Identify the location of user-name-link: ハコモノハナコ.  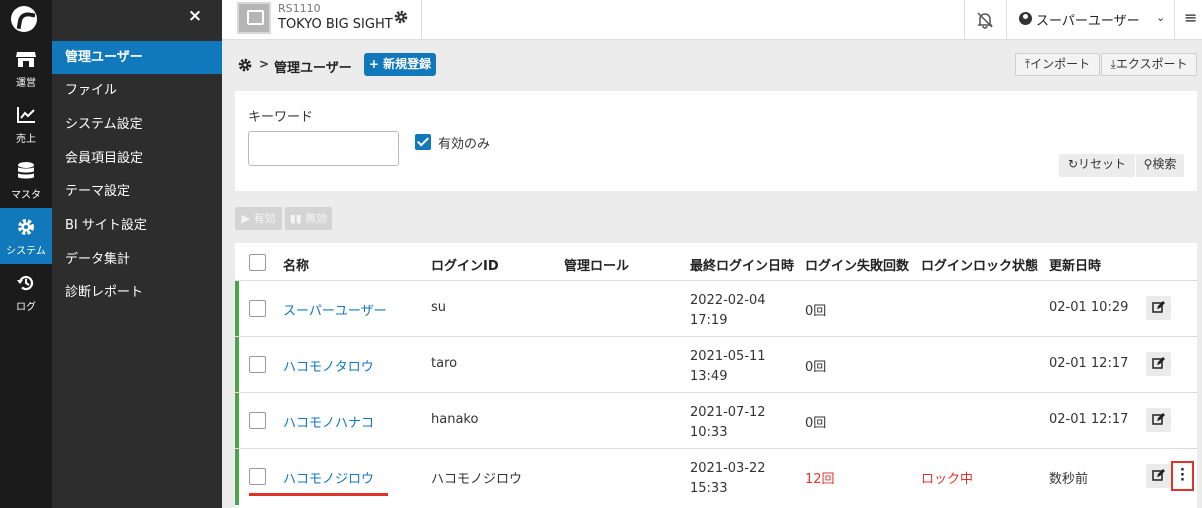
(328, 421).